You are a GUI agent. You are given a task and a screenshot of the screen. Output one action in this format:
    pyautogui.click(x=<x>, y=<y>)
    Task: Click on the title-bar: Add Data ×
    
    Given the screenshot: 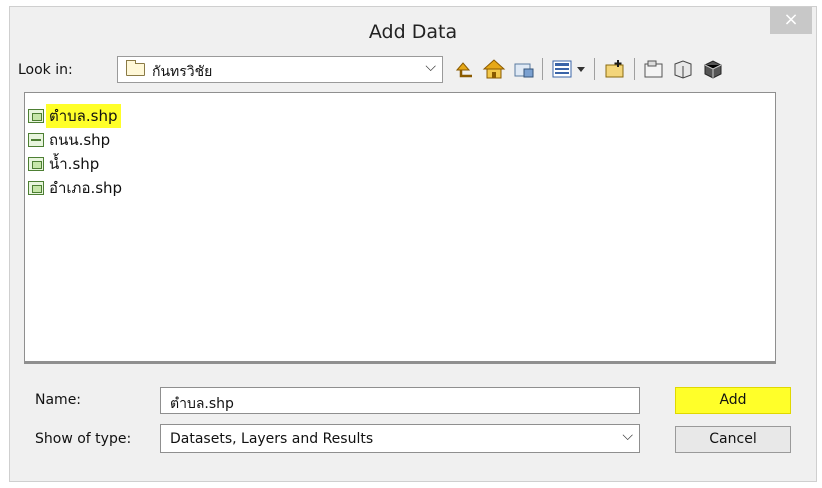 What is the action you would take?
    pyautogui.click(x=413, y=31)
    